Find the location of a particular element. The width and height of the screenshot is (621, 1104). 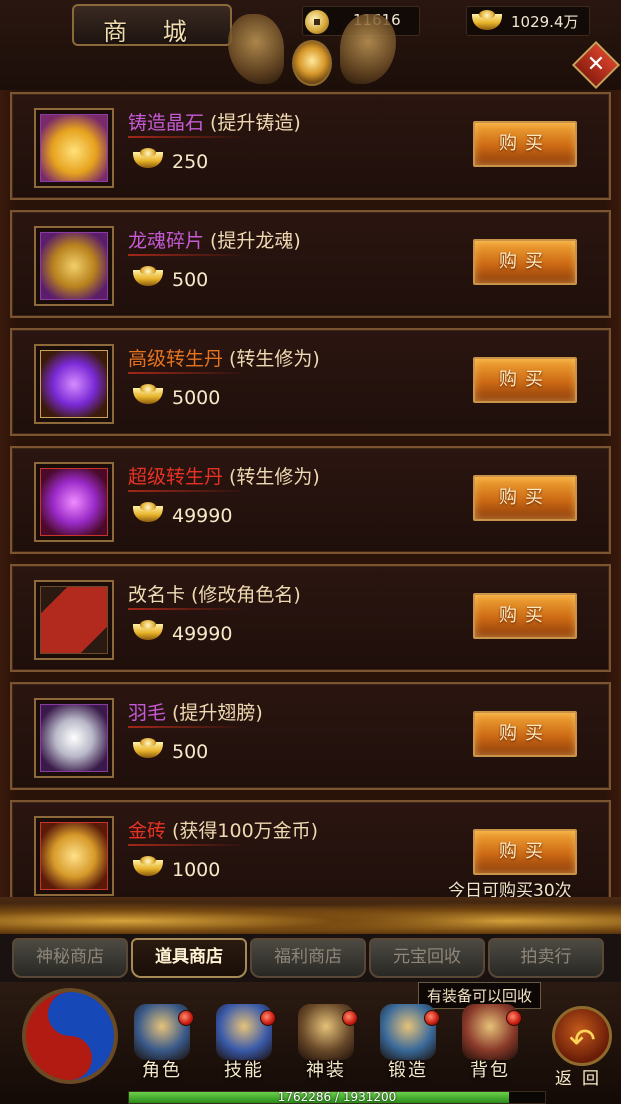

nav-item-5: 背包 is located at coordinates (490, 1044).